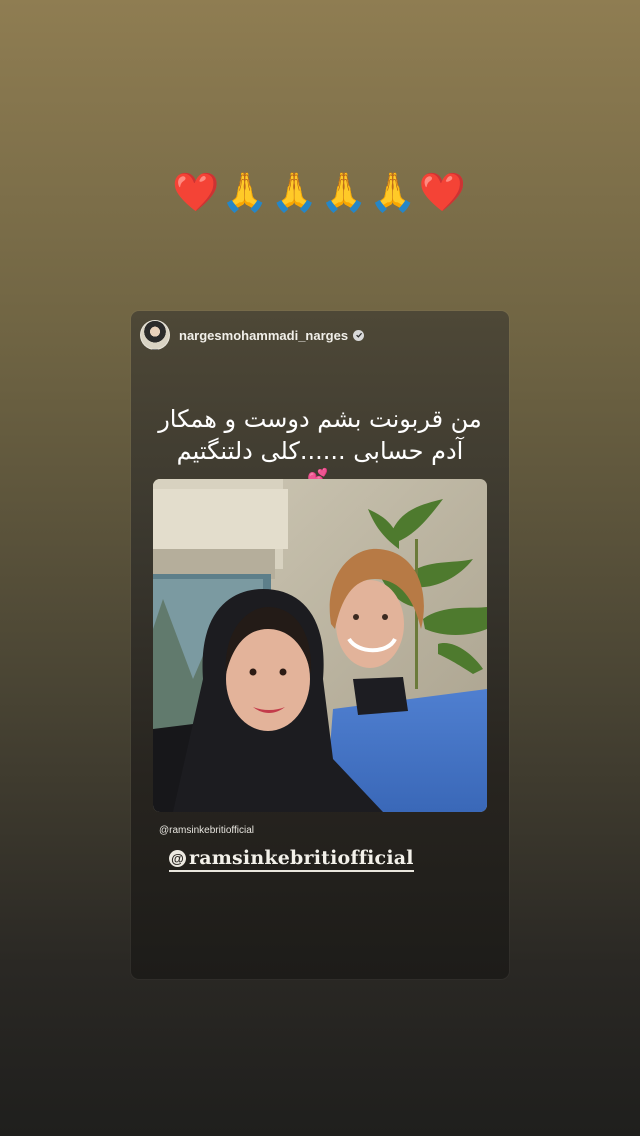 The image size is (640, 1136). What do you see at coordinates (263, 335) in the screenshot?
I see `post-username: nargesmohammadi_narges` at bounding box center [263, 335].